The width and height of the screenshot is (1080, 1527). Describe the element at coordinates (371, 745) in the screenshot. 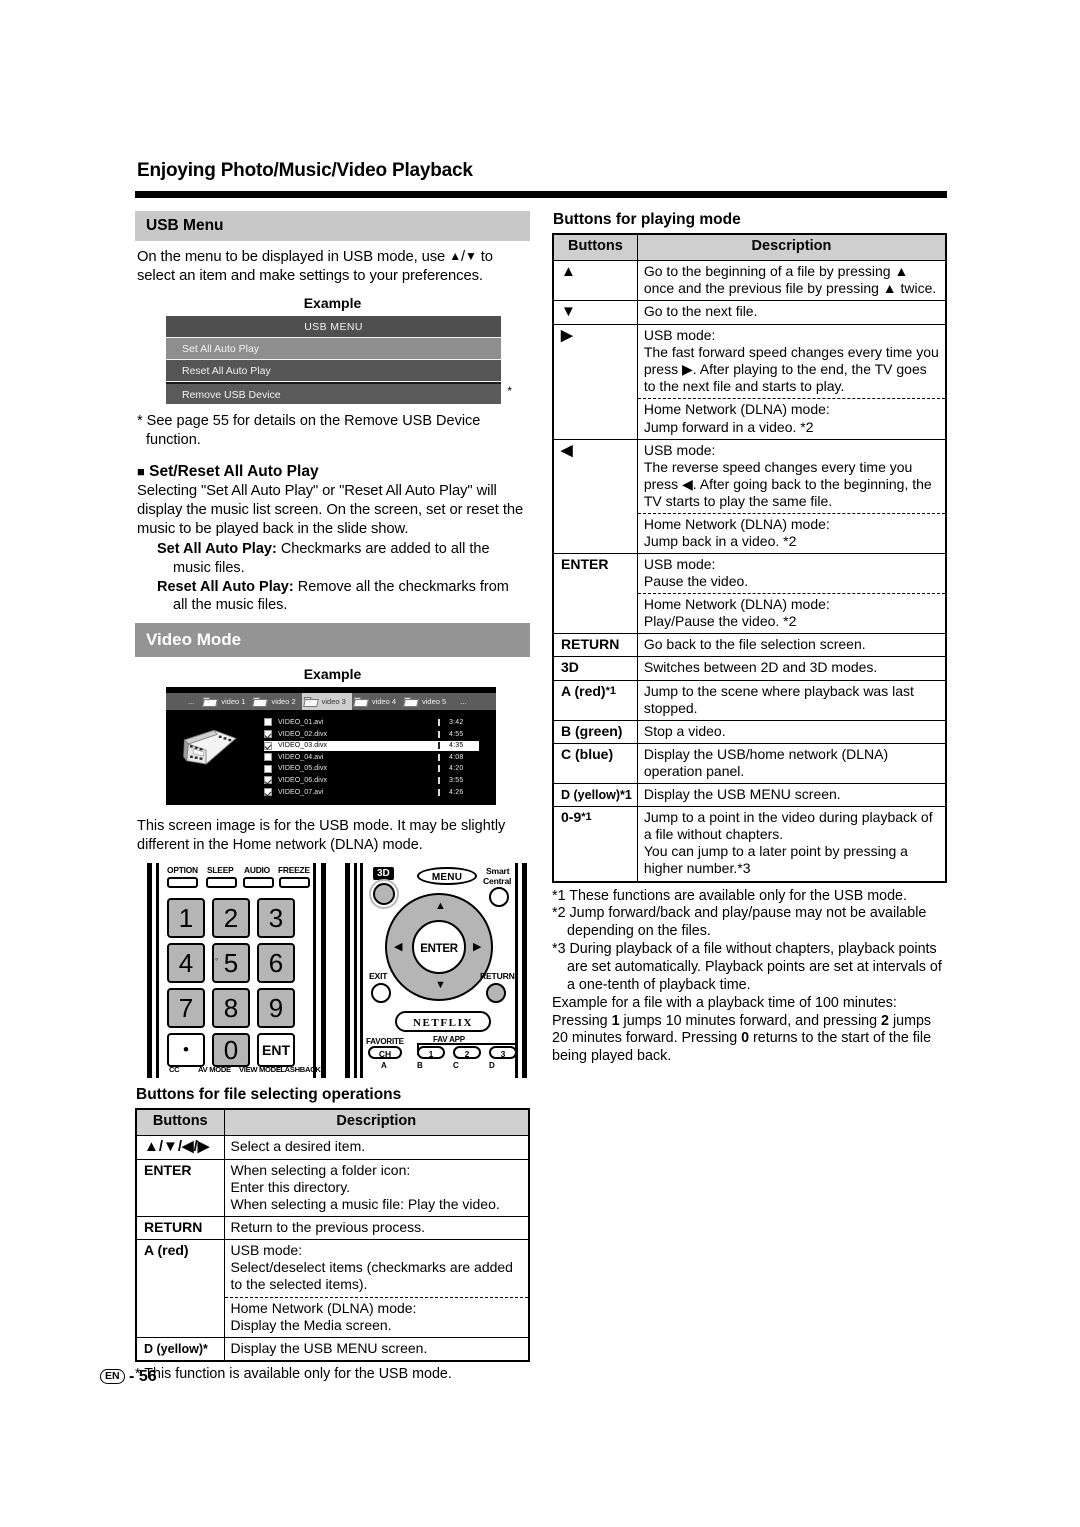

I see `video-file-row-selected: VIDEO_03.divx 4:35` at that location.